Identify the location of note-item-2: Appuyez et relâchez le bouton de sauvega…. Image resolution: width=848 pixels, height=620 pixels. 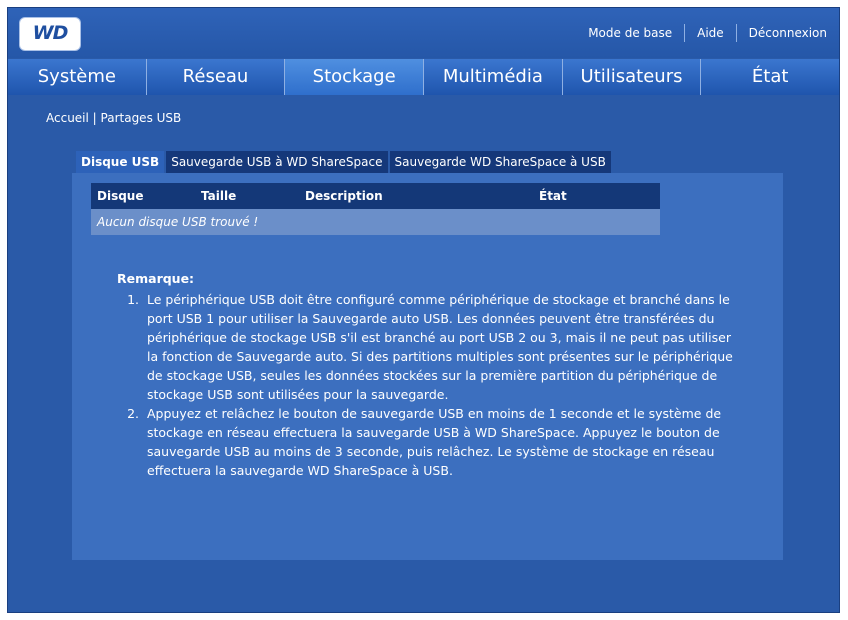
(440, 442).